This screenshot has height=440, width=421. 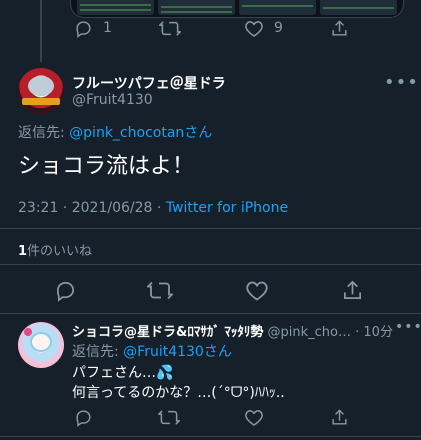 I want to click on quoted-images-preview, so click(x=237, y=9).